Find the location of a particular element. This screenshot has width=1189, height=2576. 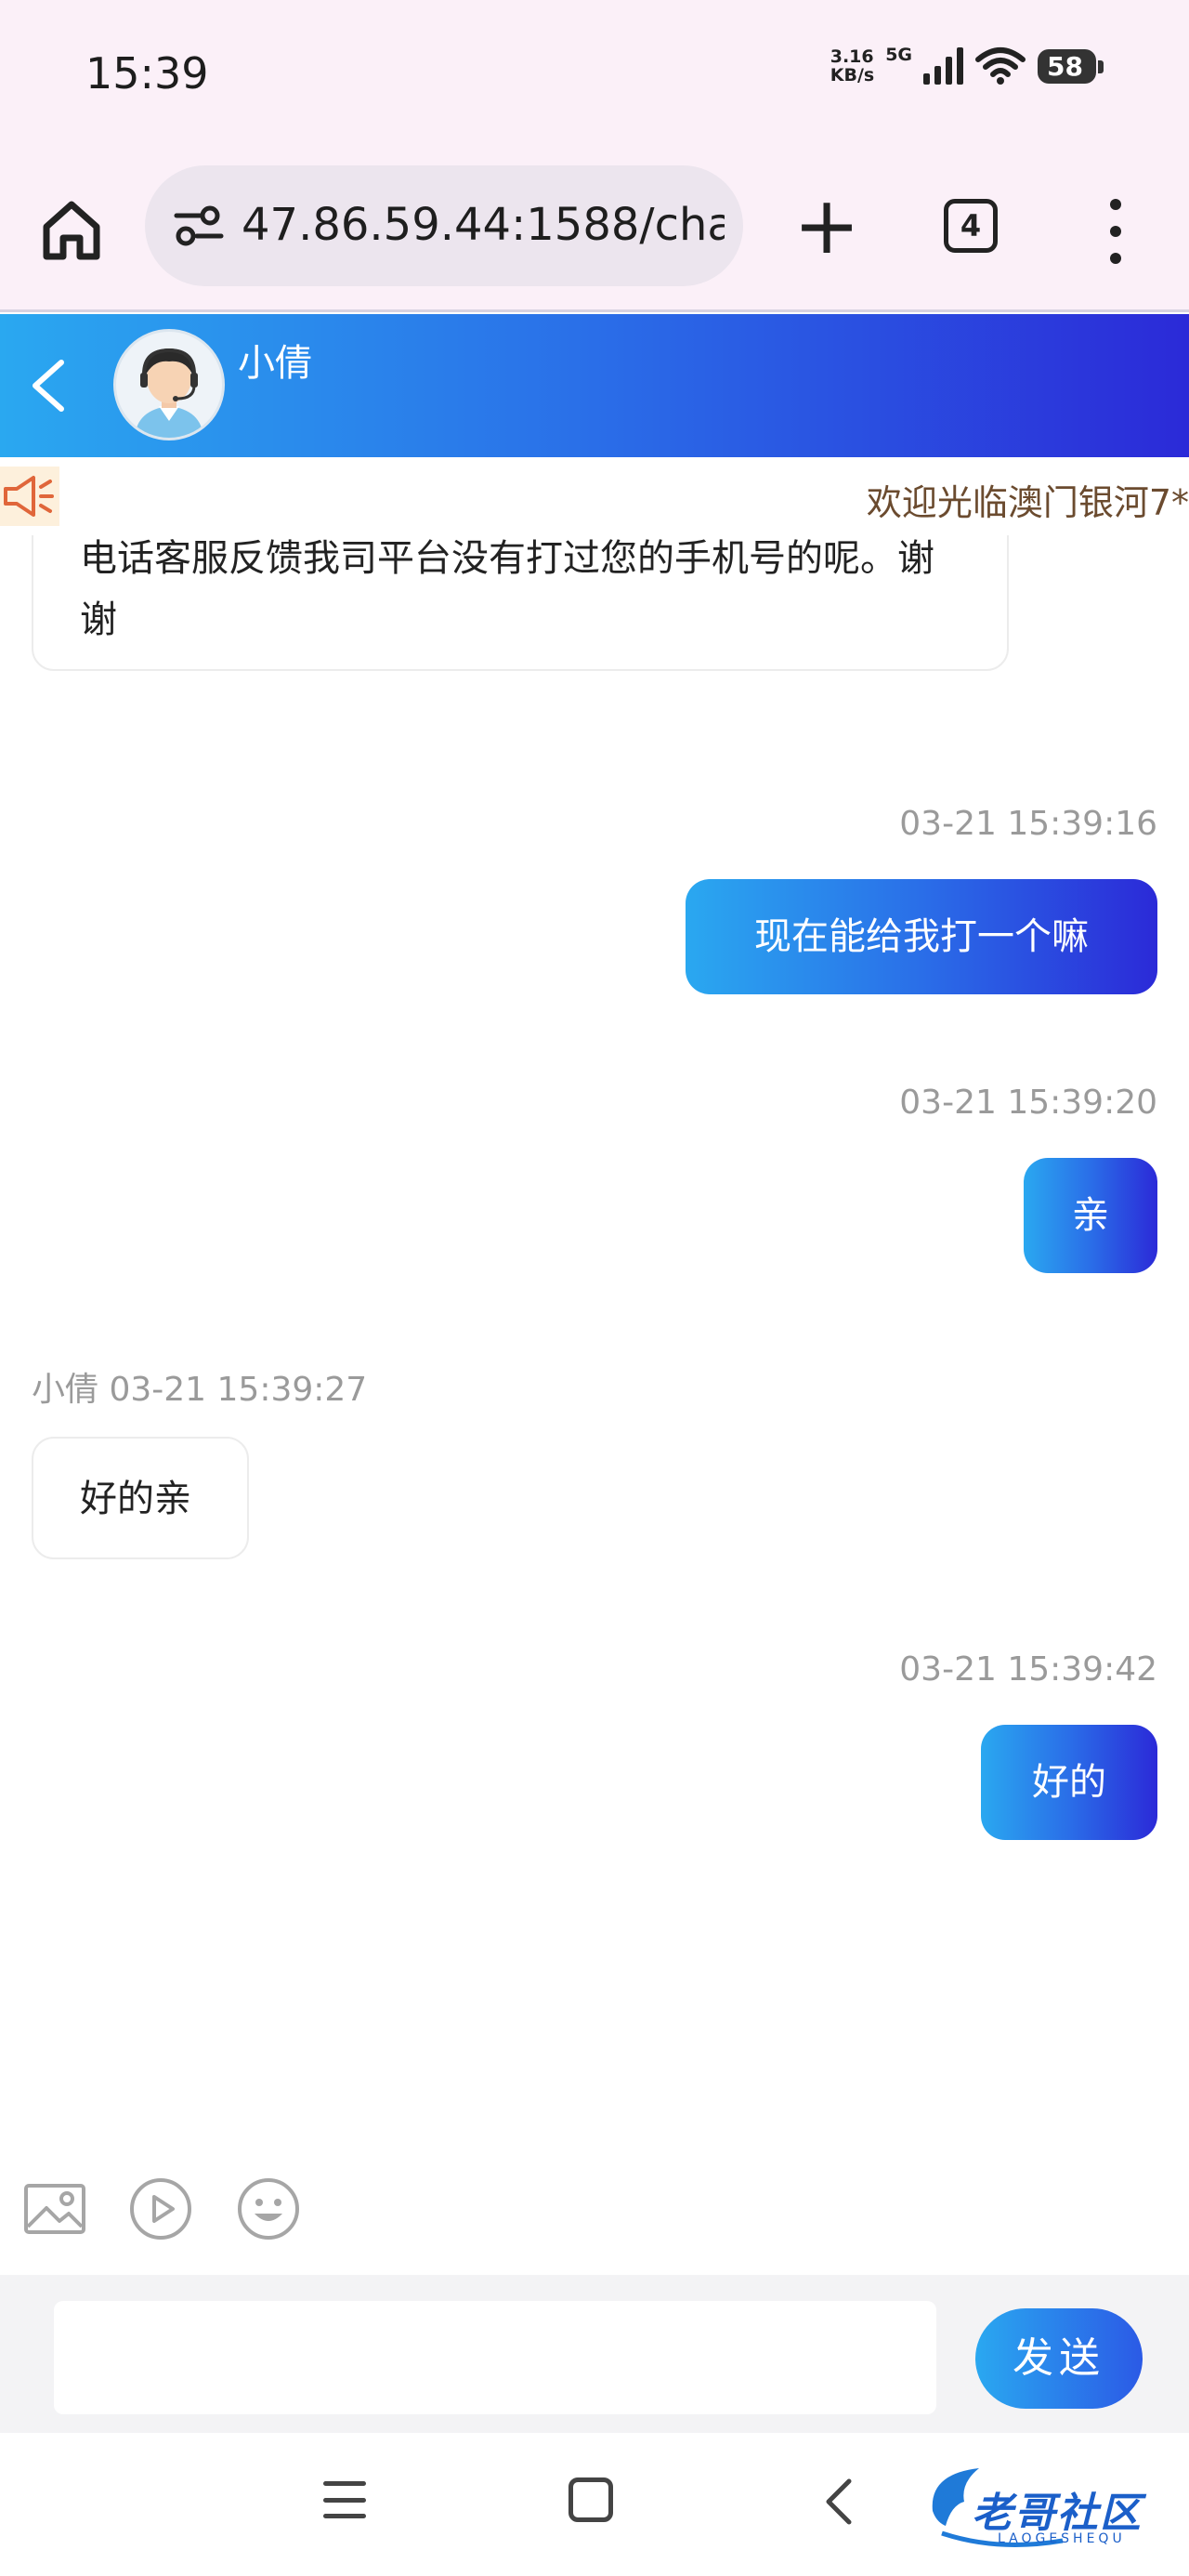

message-bubble-incoming: 好的亲 is located at coordinates (140, 1498).